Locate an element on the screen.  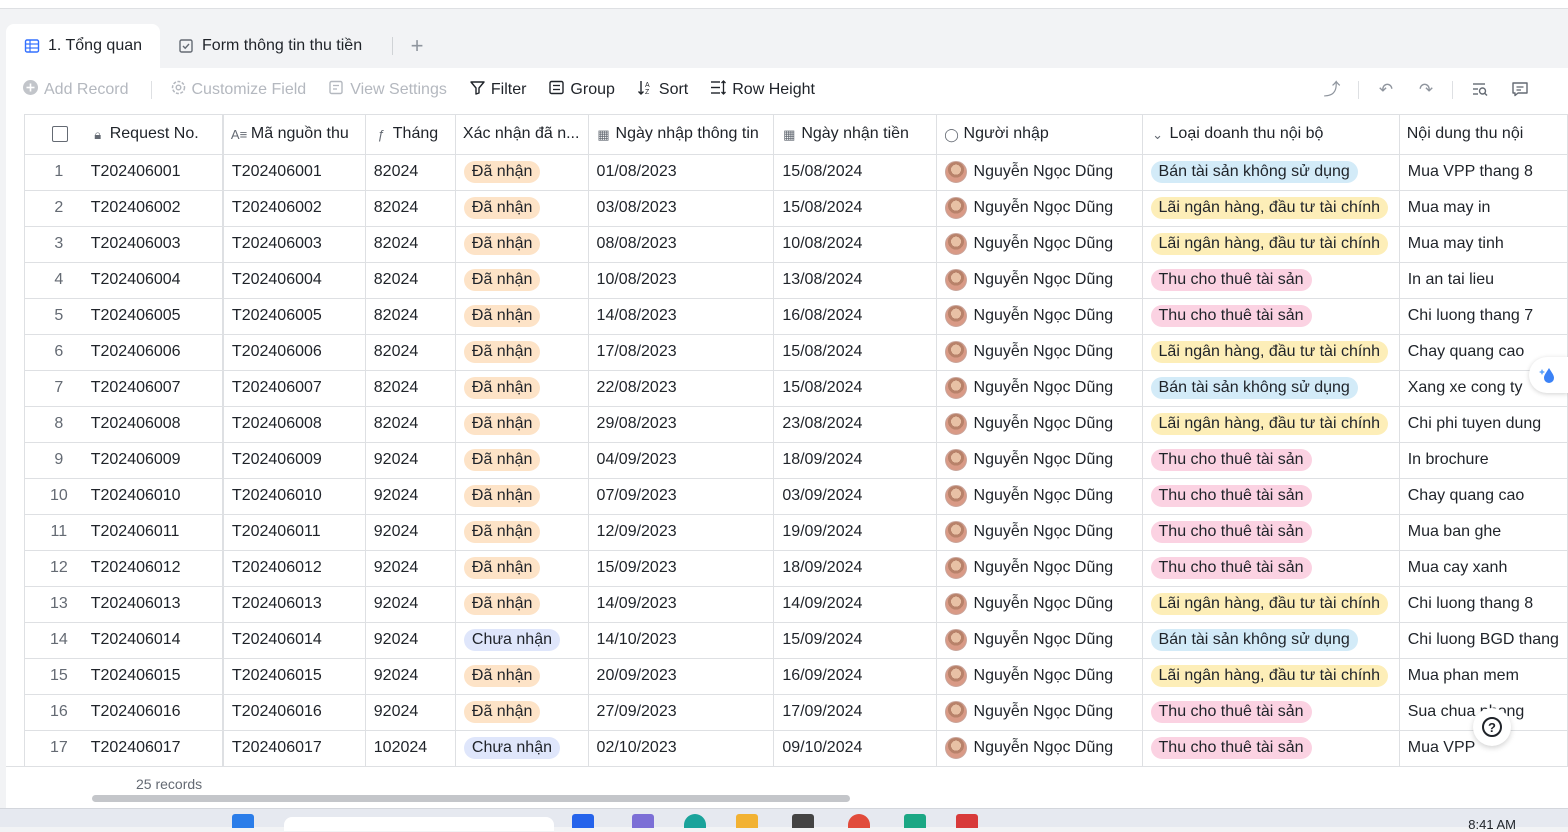
help-button: ? is located at coordinates (1492, 727).